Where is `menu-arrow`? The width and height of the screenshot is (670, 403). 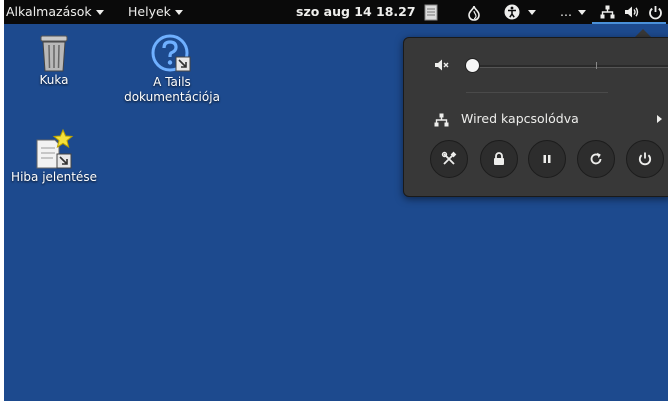
menu-arrow is located at coordinates (643, 33).